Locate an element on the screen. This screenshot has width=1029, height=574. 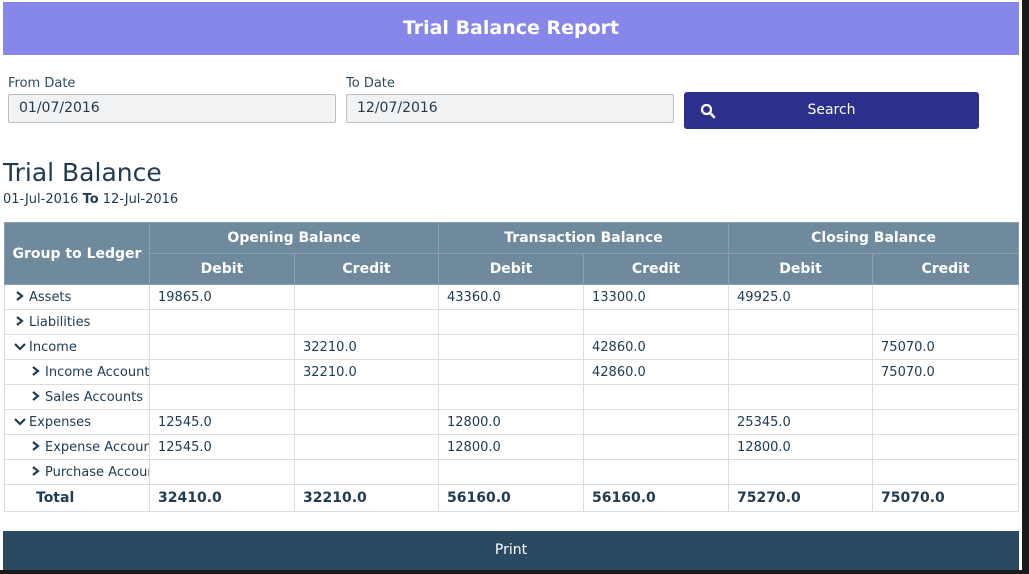
print-button: Print is located at coordinates (511, 550).